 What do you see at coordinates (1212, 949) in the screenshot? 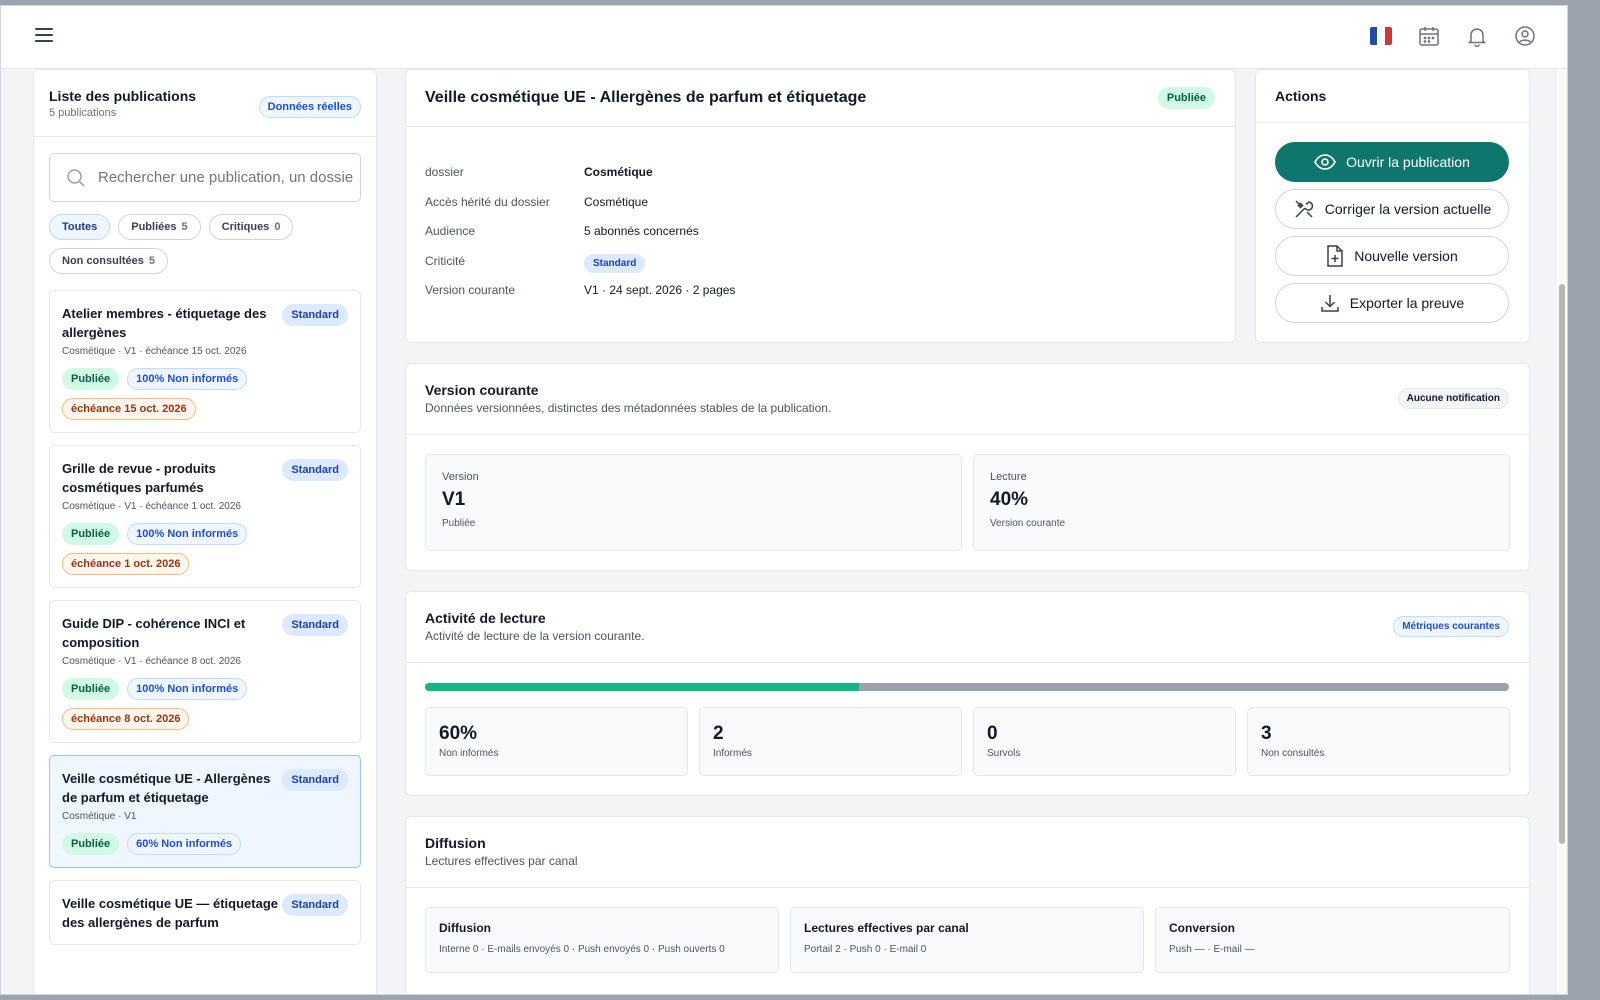
I see `box-text: Push — · E-mail —` at bounding box center [1212, 949].